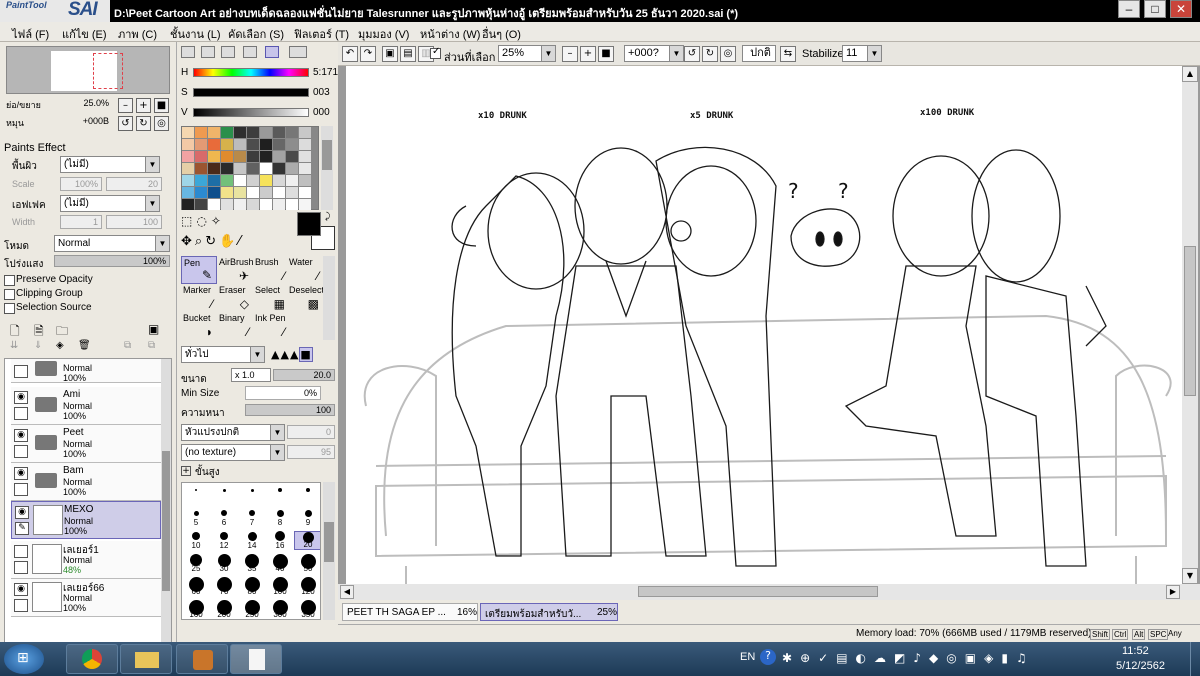 The height and width of the screenshot is (676, 1200). I want to click on tray-icon: ◈, so click(992, 658).